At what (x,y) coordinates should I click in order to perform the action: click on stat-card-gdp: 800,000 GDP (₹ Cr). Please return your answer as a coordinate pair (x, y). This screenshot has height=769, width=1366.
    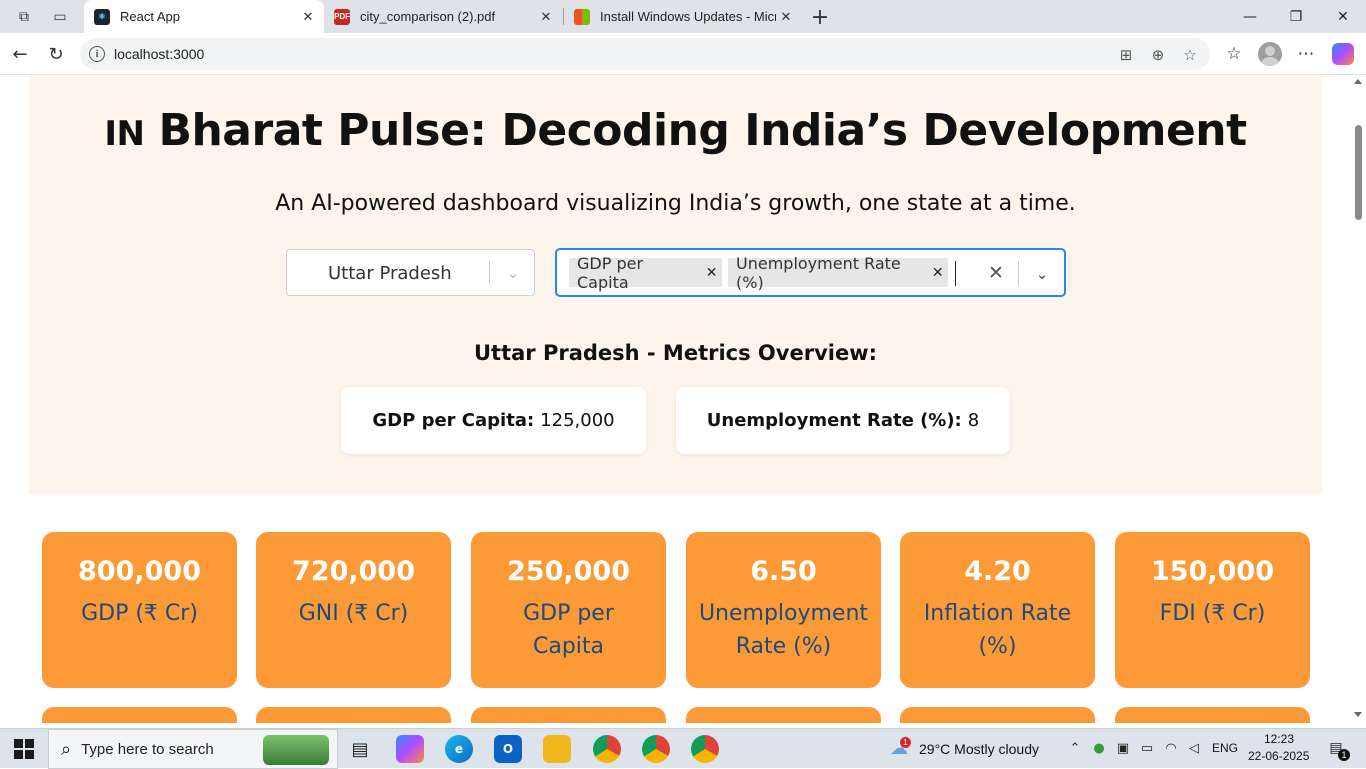
    Looking at the image, I should click on (139, 610).